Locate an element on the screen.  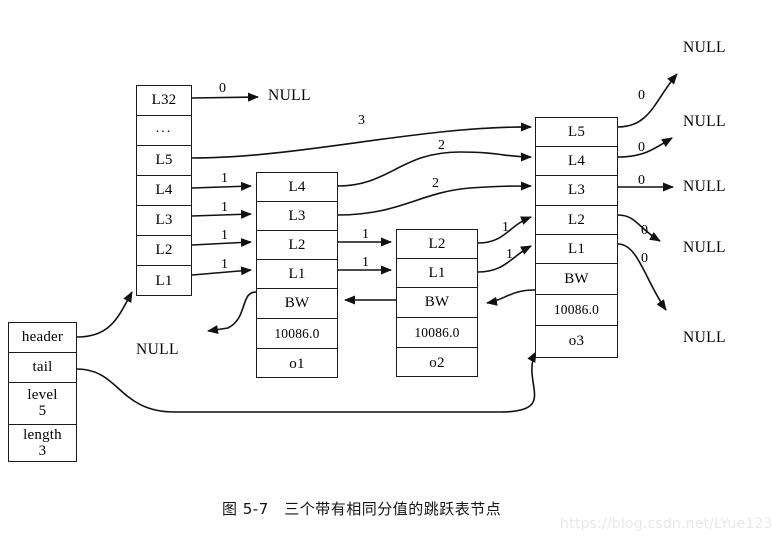
node-o1-backward: BW is located at coordinates (297, 304).